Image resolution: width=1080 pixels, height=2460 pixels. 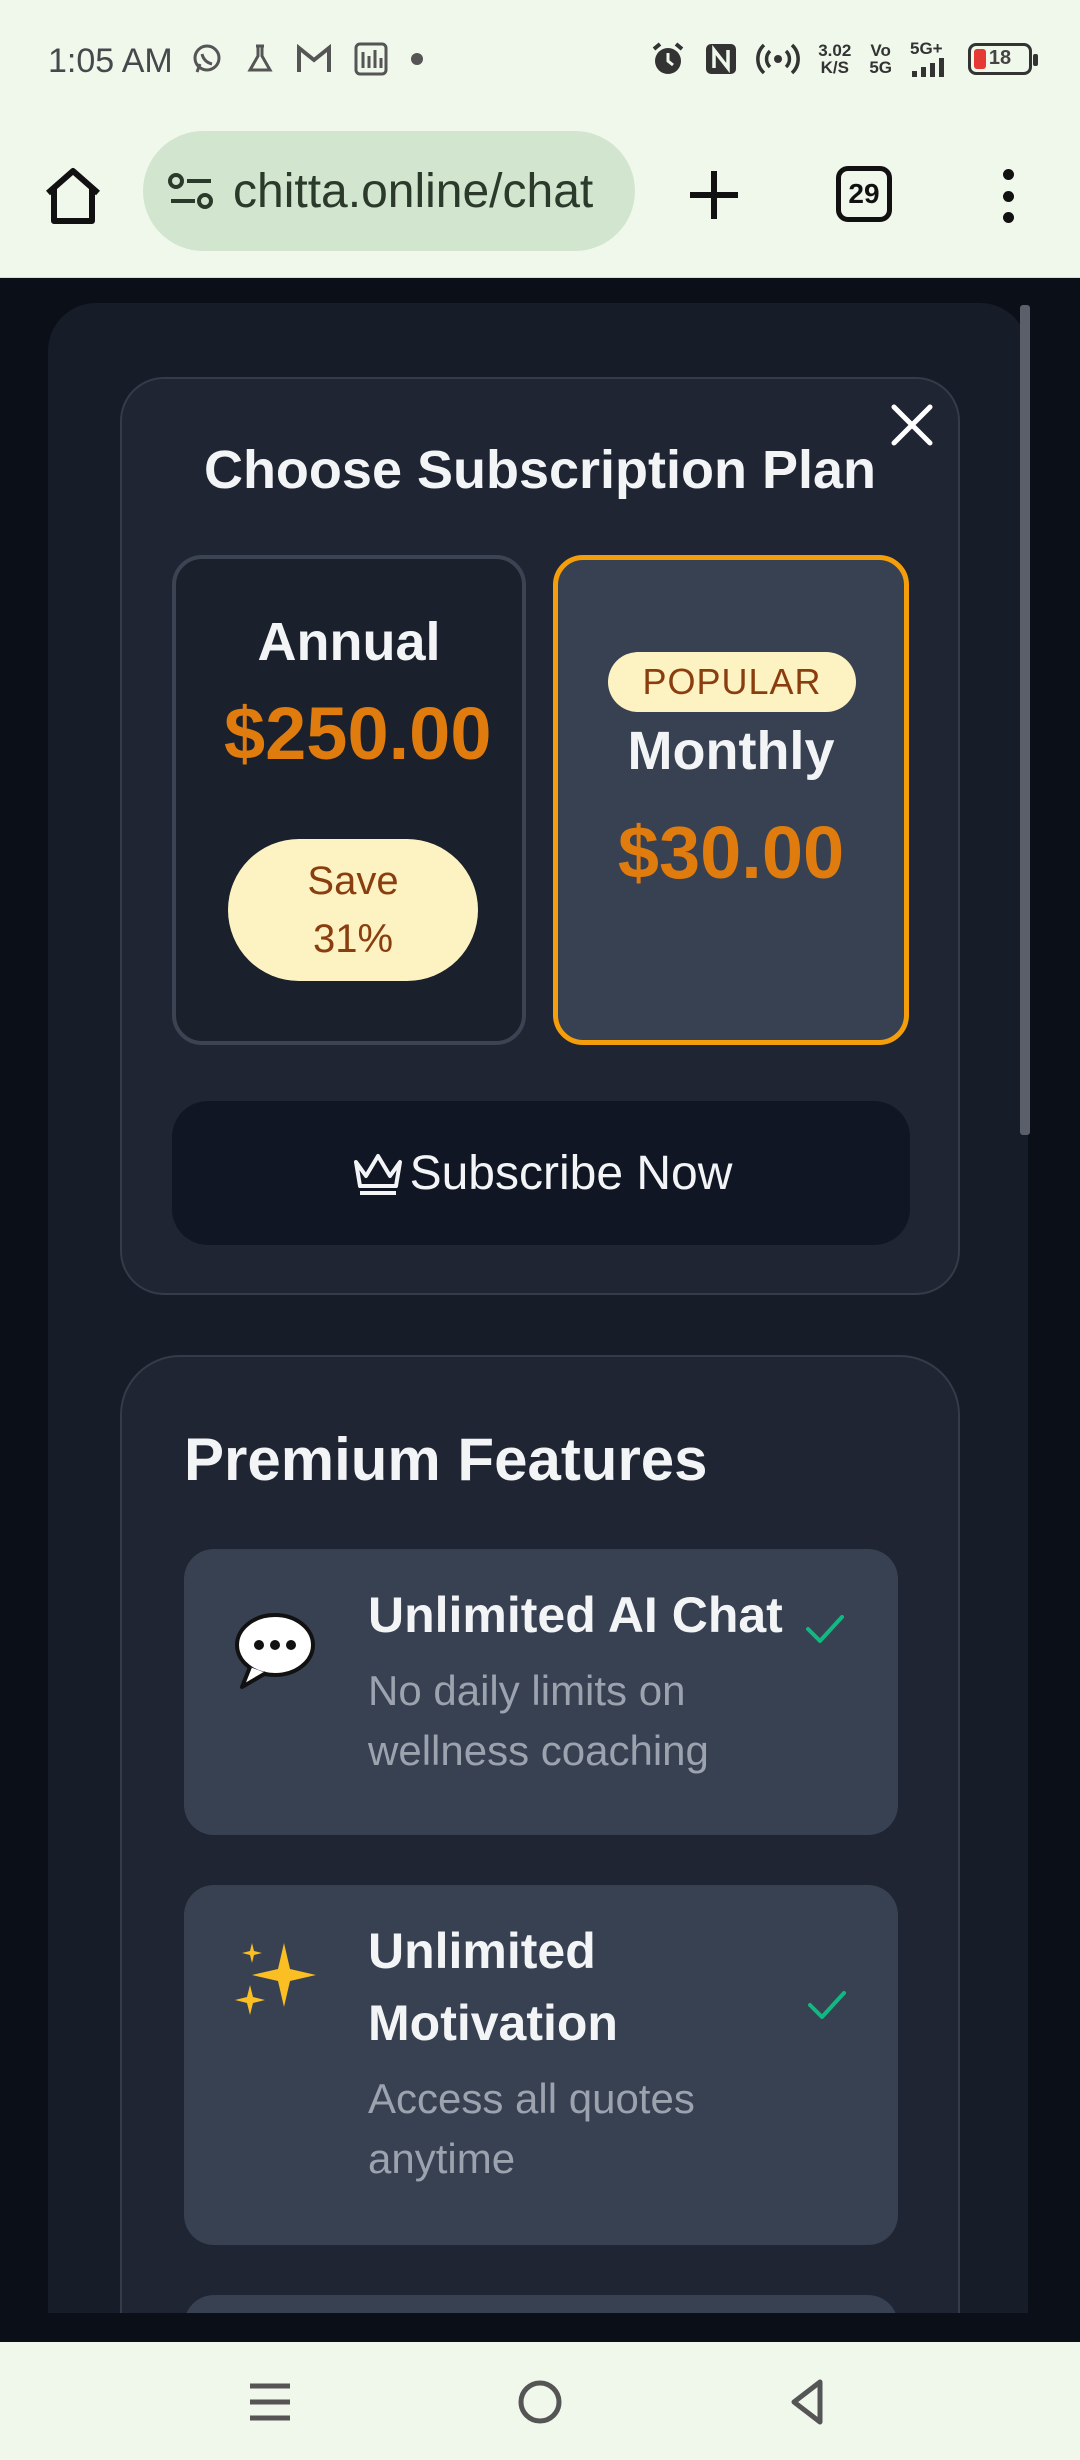 I want to click on save-badge-line1: Save, so click(x=353, y=881).